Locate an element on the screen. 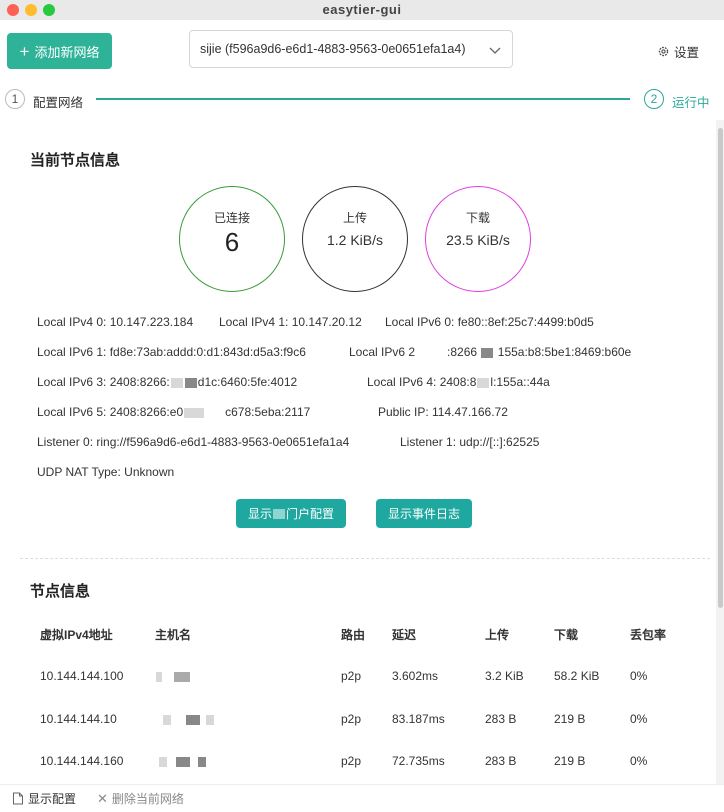 This screenshot has height=812, width=724. chevron-down-icon is located at coordinates (495, 50).